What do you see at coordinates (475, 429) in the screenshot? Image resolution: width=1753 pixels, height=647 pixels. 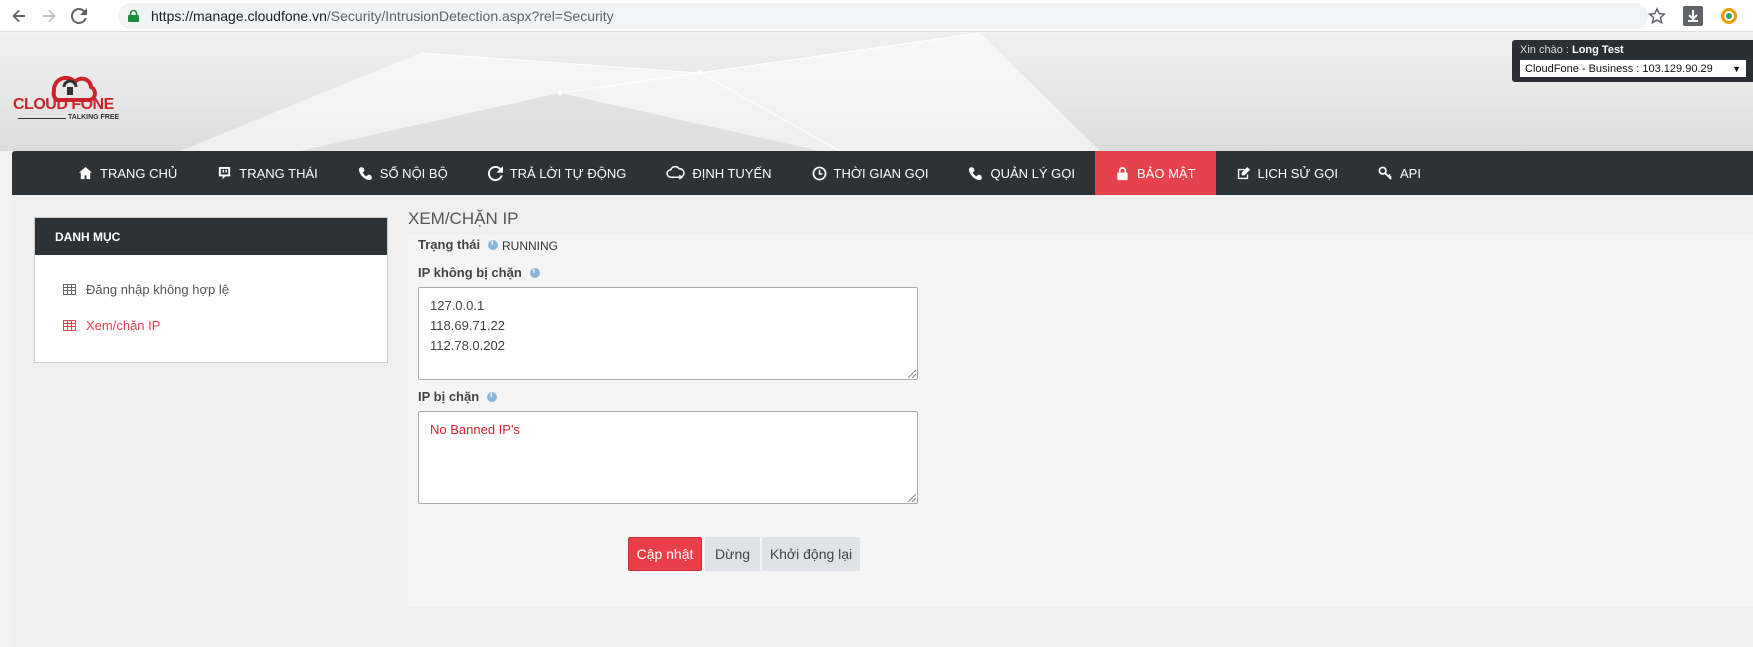 I see `banned-ip: No Banned IP's` at bounding box center [475, 429].